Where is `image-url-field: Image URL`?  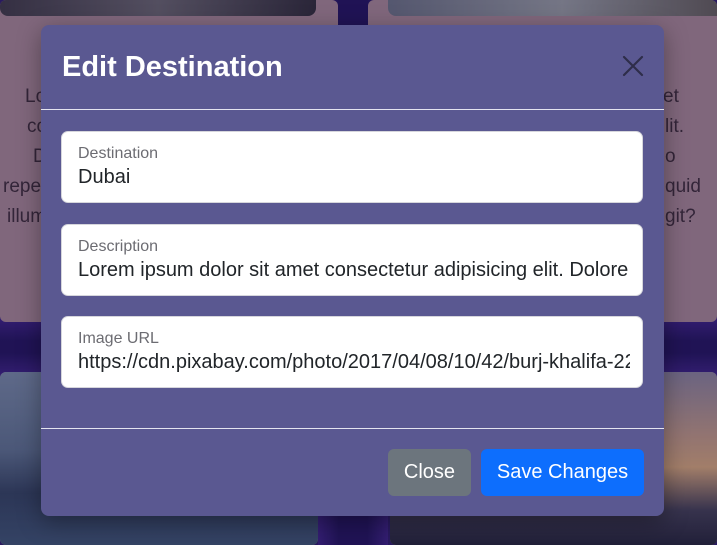
image-url-field: Image URL is located at coordinates (352, 352).